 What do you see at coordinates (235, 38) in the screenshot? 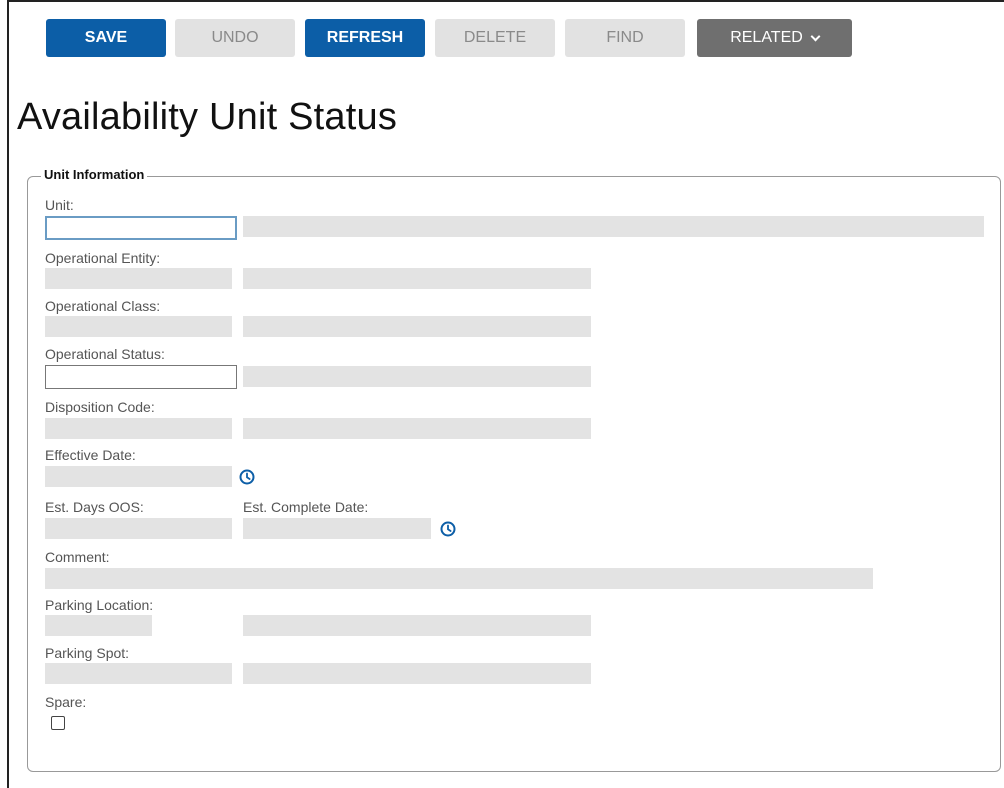
I see `undo-button: UNDO` at bounding box center [235, 38].